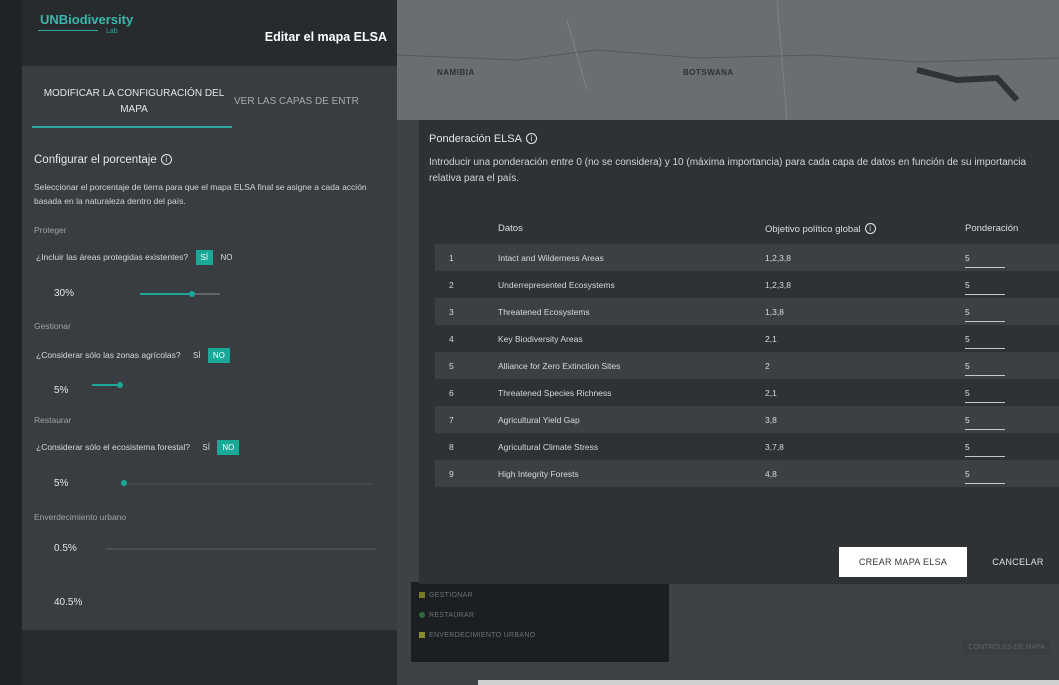 The height and width of the screenshot is (685, 1059). Describe the element at coordinates (226, 257) in the screenshot. I see `protect-no-toggle: NO` at that location.